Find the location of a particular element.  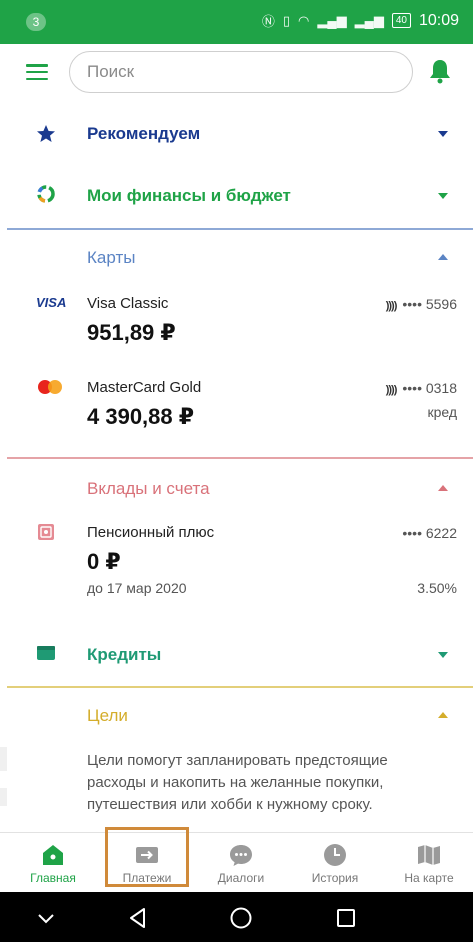

nav-home-label: Главная is located at coordinates (53, 878).